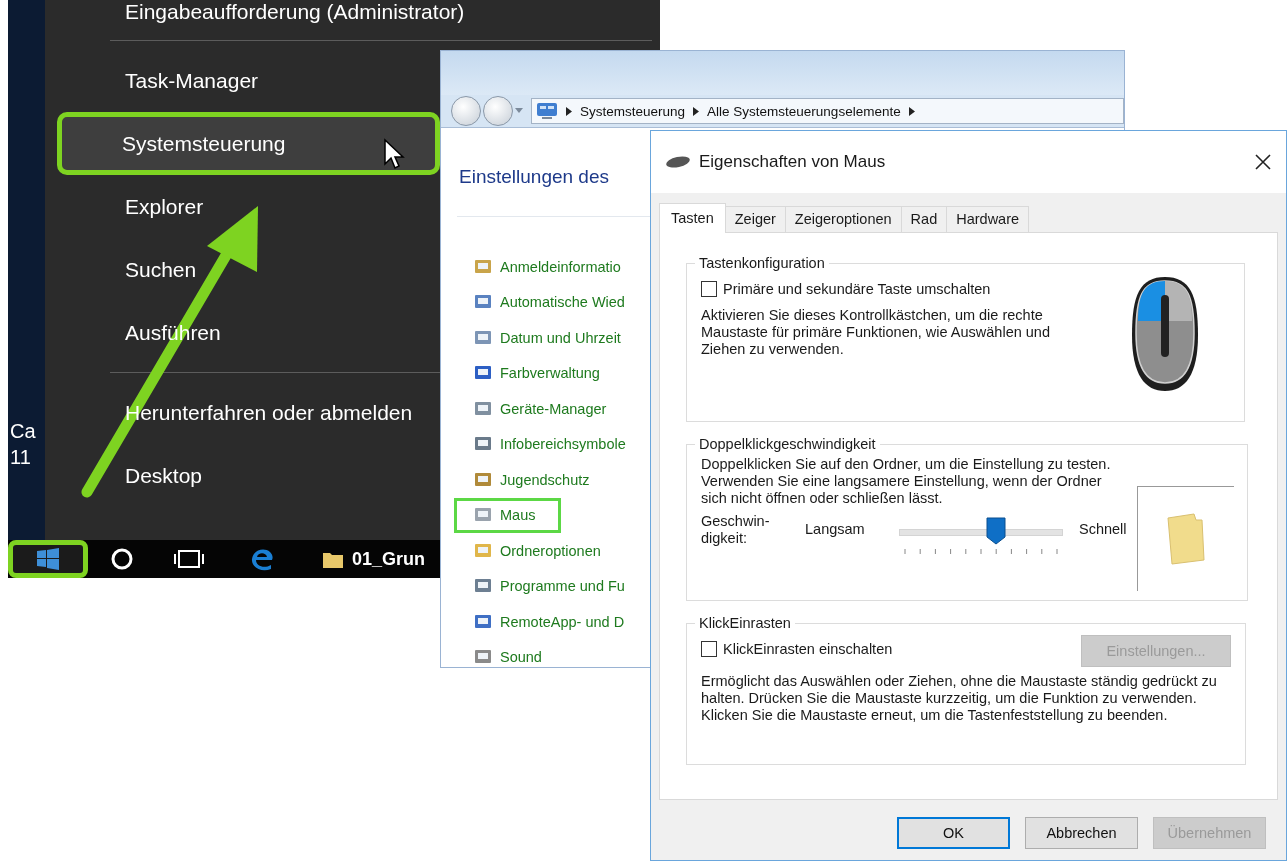  I want to click on breadcrumb-item: Alle Systemsteuerungselemente, so click(804, 111).